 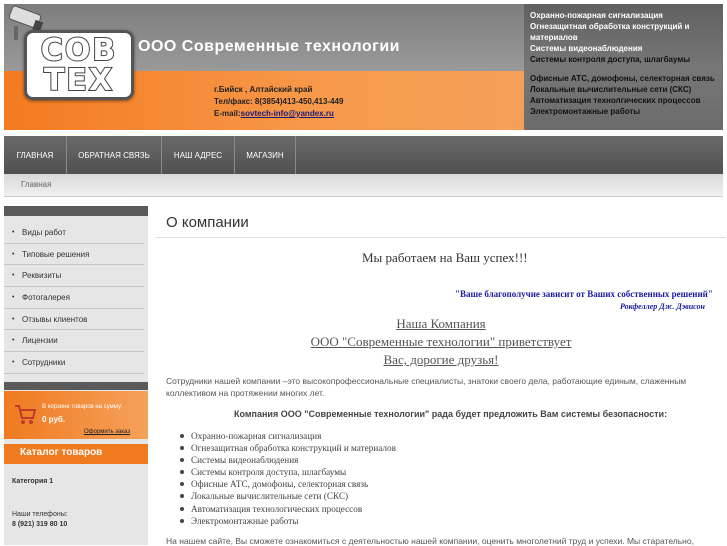 What do you see at coordinates (441, 359) in the screenshot?
I see `greeting-line: Вас, дорогие друзья!` at bounding box center [441, 359].